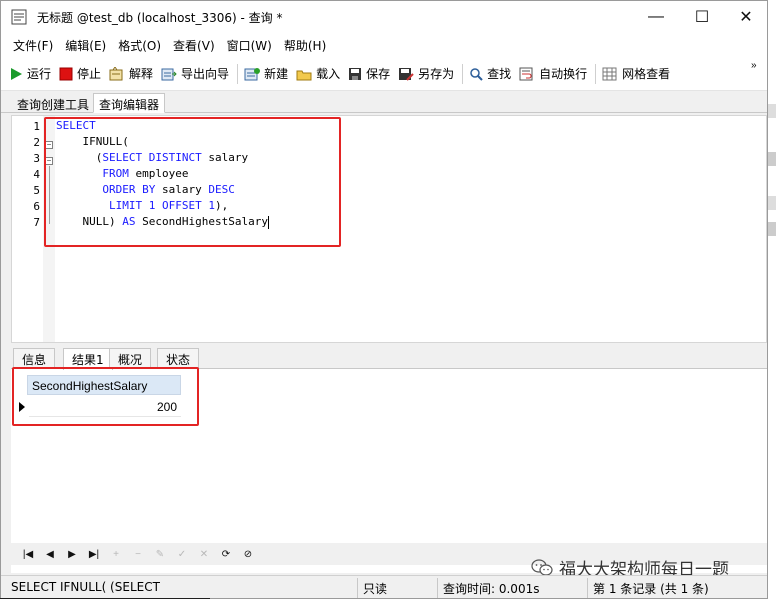 This screenshot has height=599, width=776. What do you see at coordinates (33, 45) in the screenshot?
I see `menu-file: 文件(F)` at bounding box center [33, 45].